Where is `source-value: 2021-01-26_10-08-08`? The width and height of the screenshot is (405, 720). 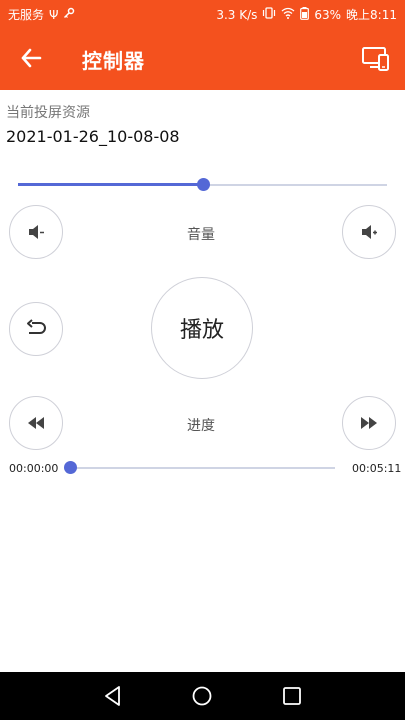 source-value: 2021-01-26_10-08-08 is located at coordinates (93, 136).